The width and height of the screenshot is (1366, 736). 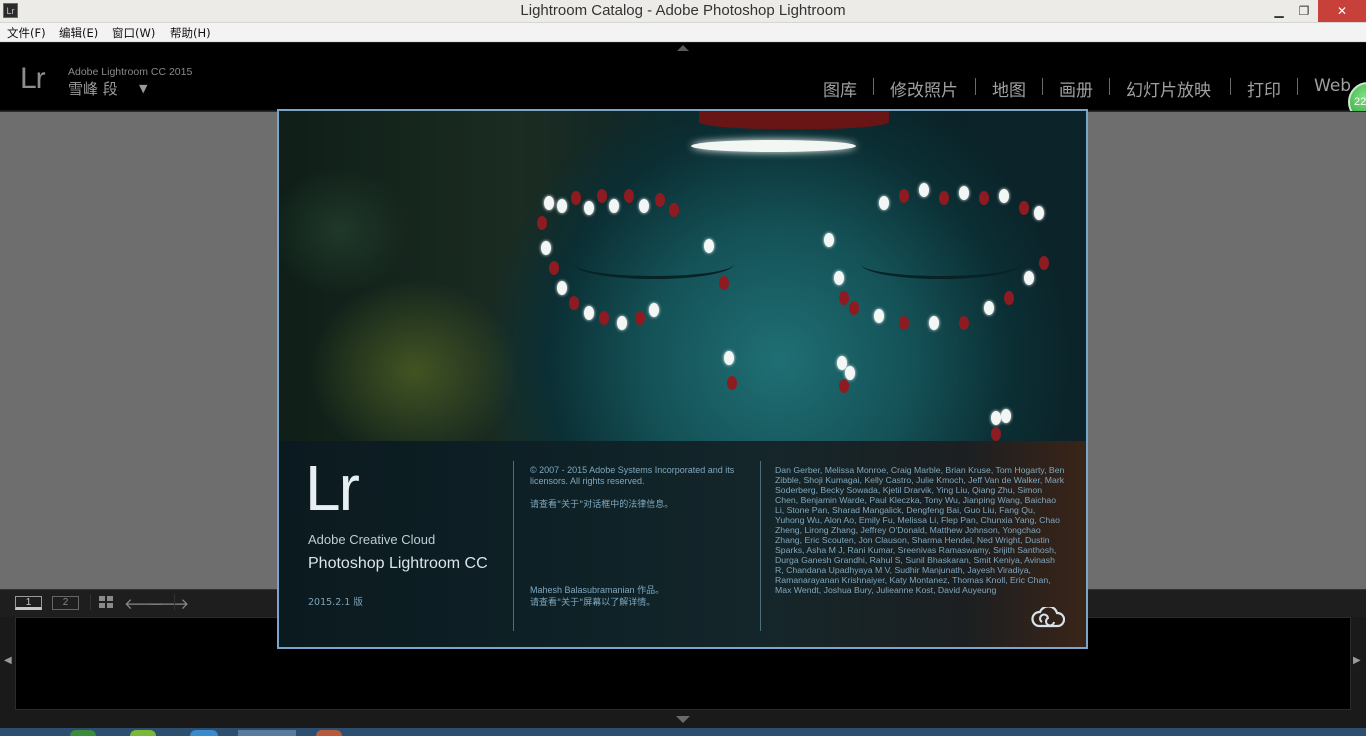 What do you see at coordinates (28, 603) in the screenshot?
I see `primary-window-button: 1` at bounding box center [28, 603].